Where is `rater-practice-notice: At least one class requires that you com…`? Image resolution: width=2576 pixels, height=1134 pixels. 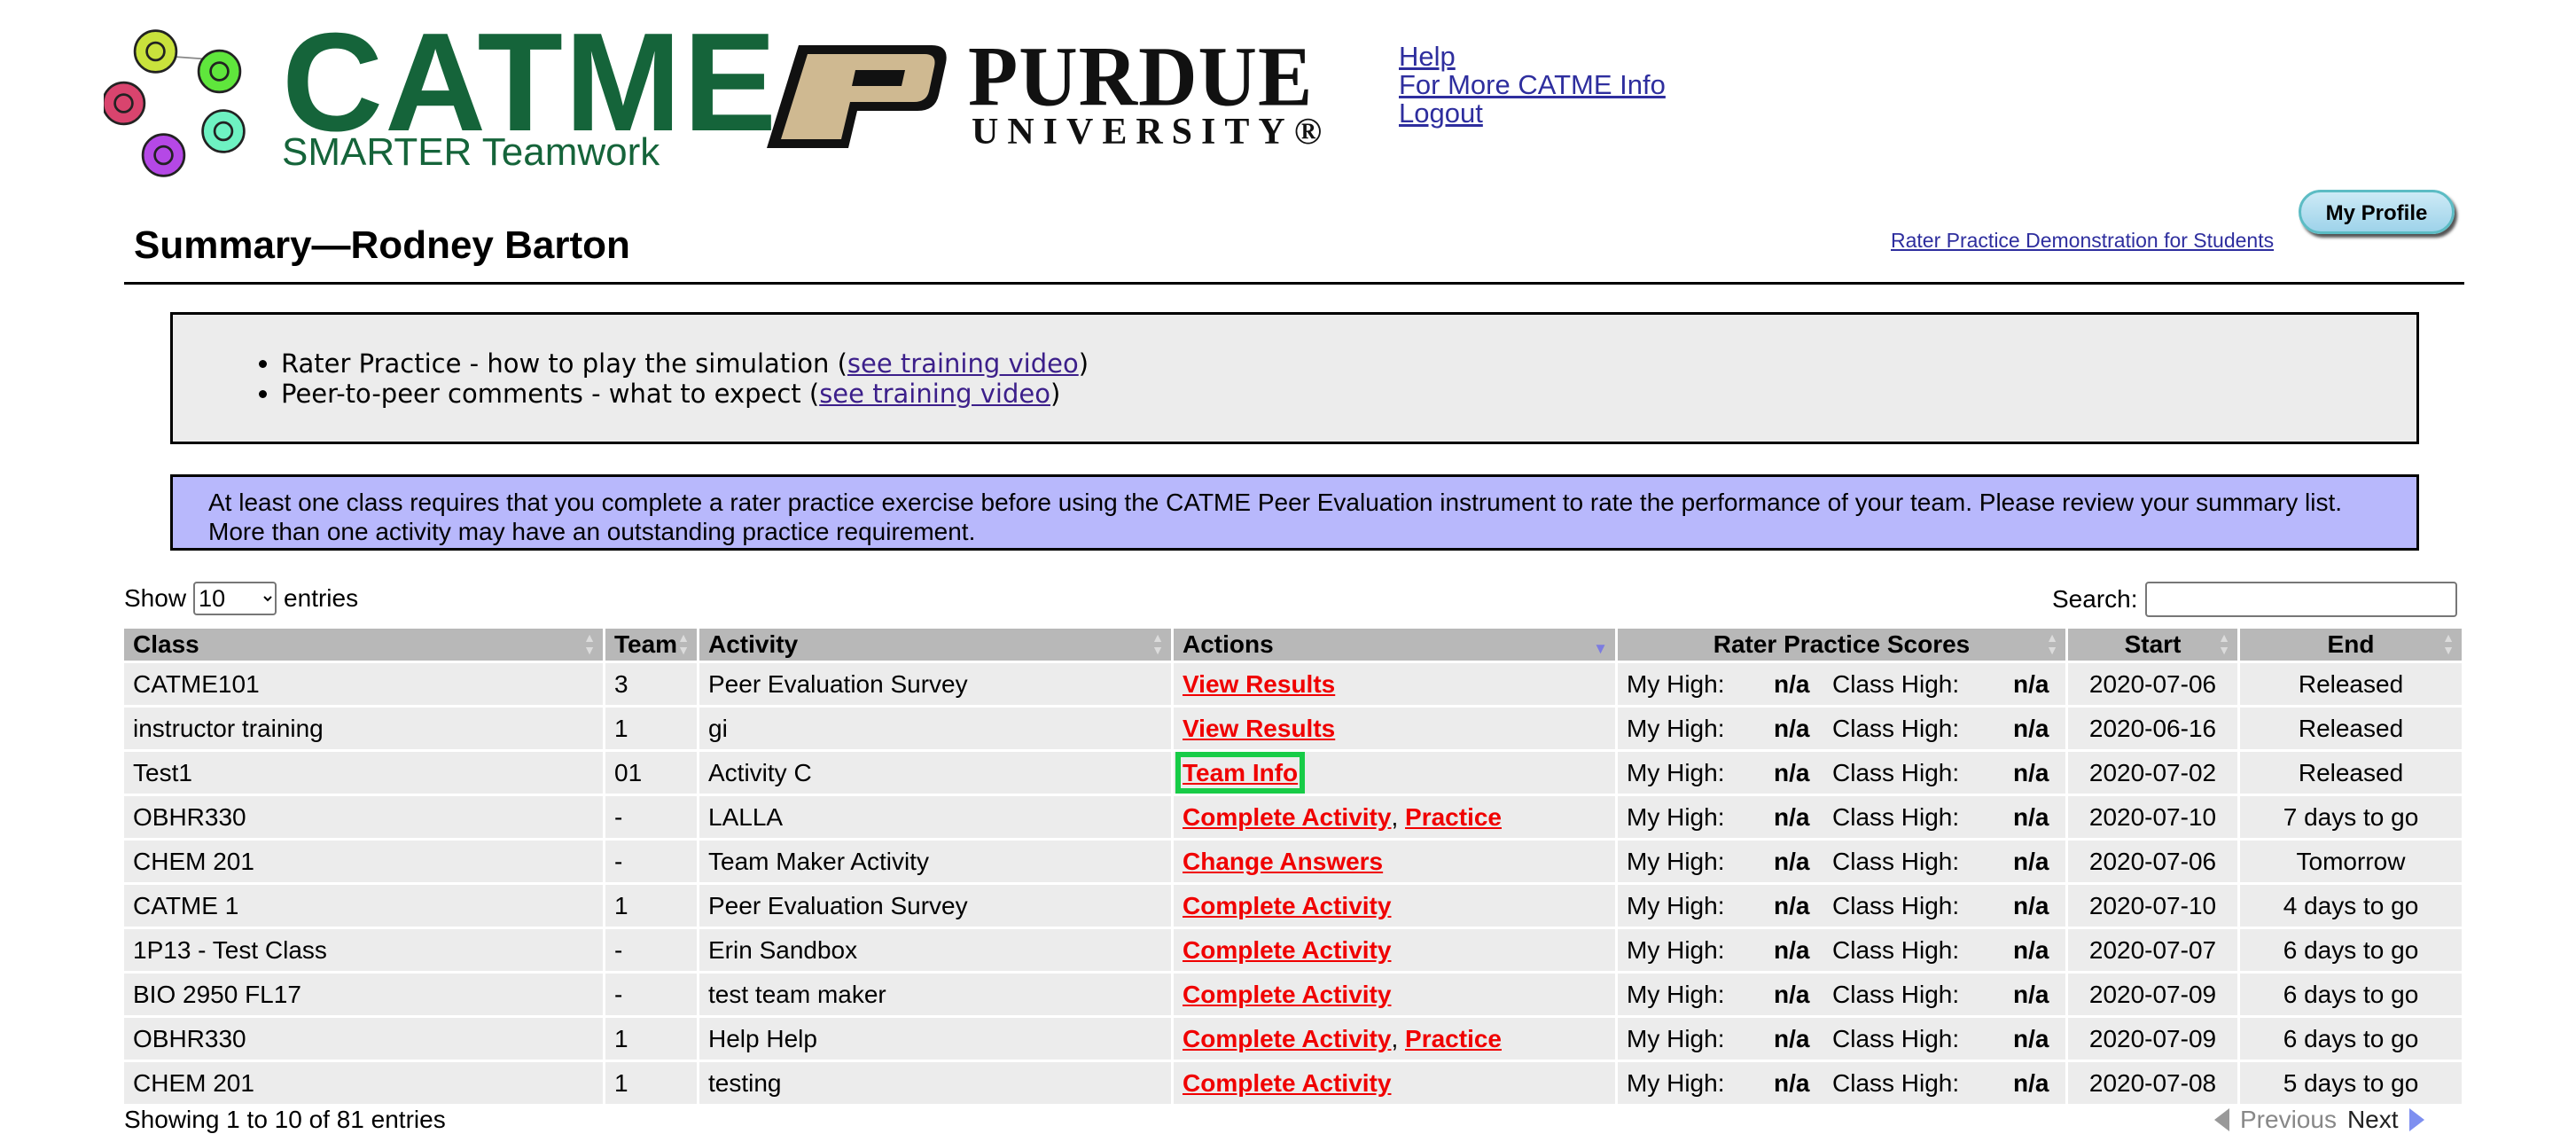
rater-practice-notice: At least one class requires that you com… is located at coordinates (1294, 512).